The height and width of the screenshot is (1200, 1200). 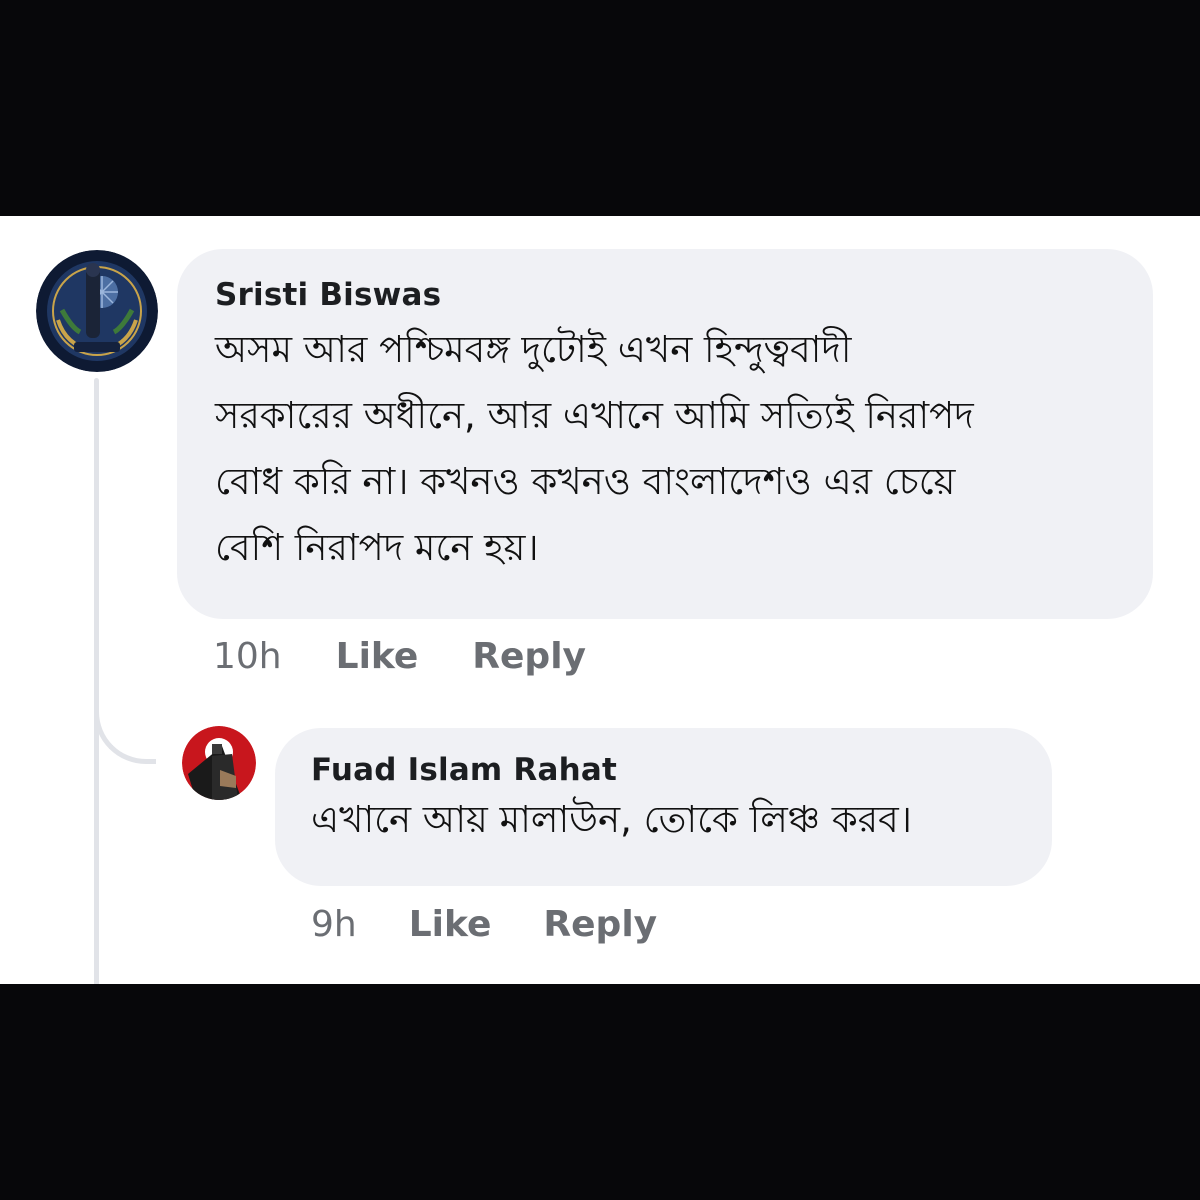 I want to click on comment-actions: 10h Like Reply, so click(x=399, y=656).